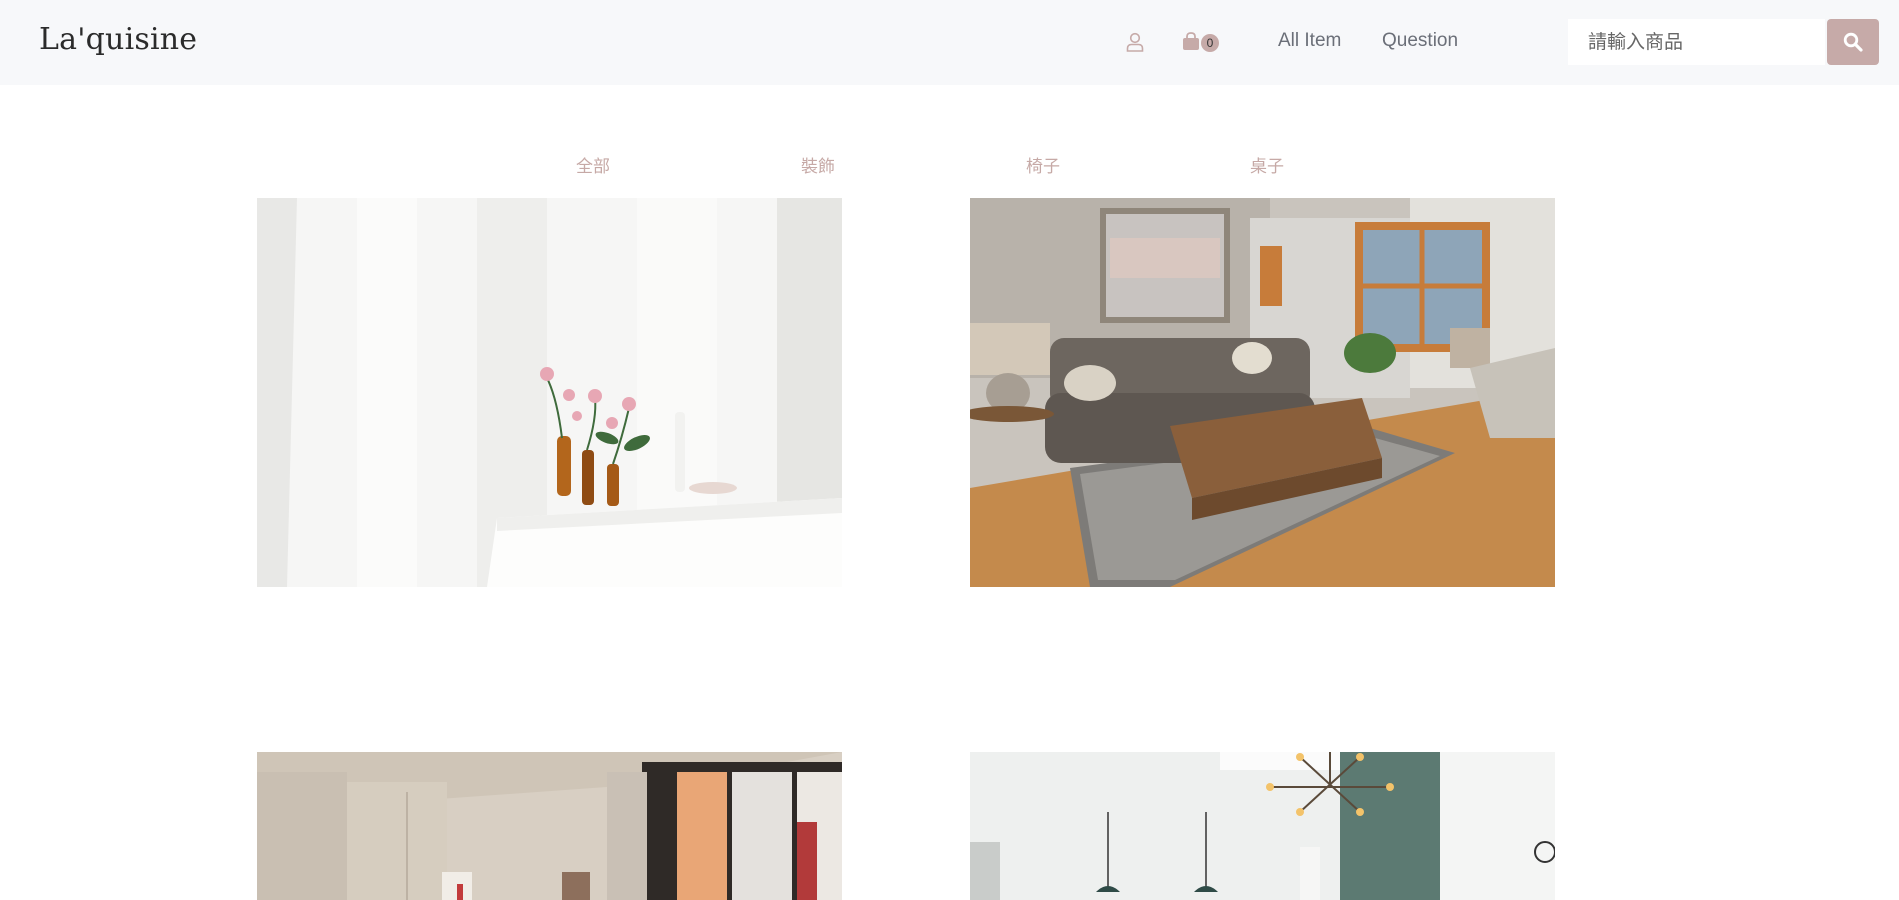  Describe the element at coordinates (949, 42) in the screenshot. I see `top-navbar: La'quisine 0 All Item Question` at that location.